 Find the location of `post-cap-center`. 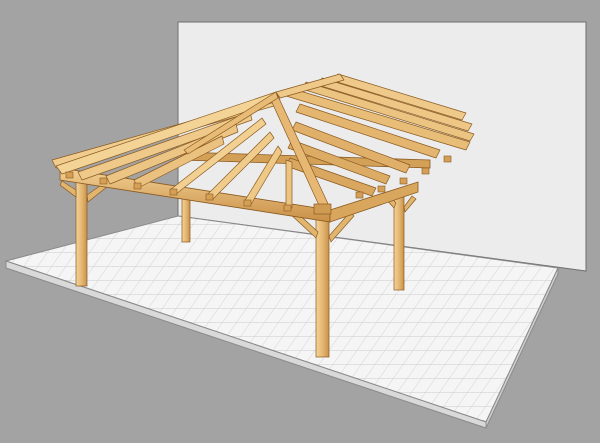

post-cap-center is located at coordinates (322, 209).